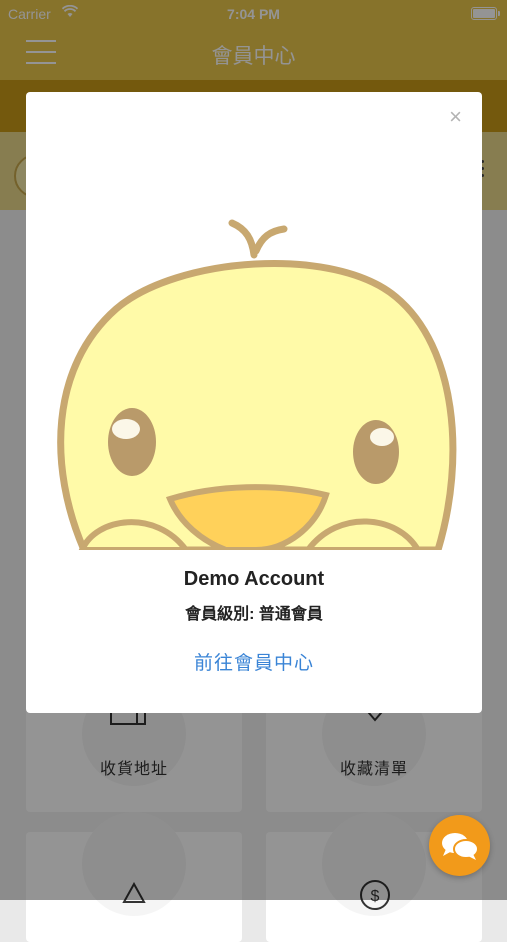 The width and height of the screenshot is (507, 942). I want to click on account-name: Demo Account, so click(254, 579).